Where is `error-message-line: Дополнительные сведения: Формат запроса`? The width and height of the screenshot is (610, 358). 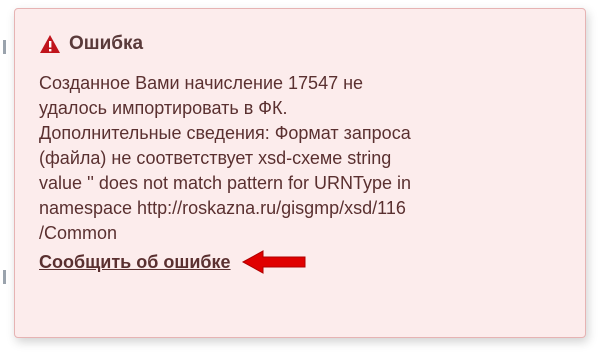 error-message-line: Дополнительные сведения: Формат запроса is located at coordinates (225, 133).